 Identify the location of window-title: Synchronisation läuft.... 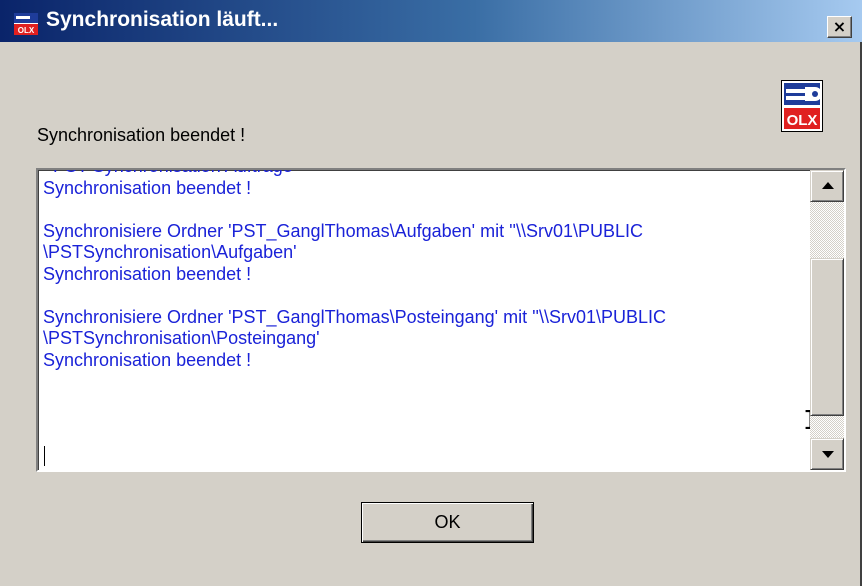
(162, 19).